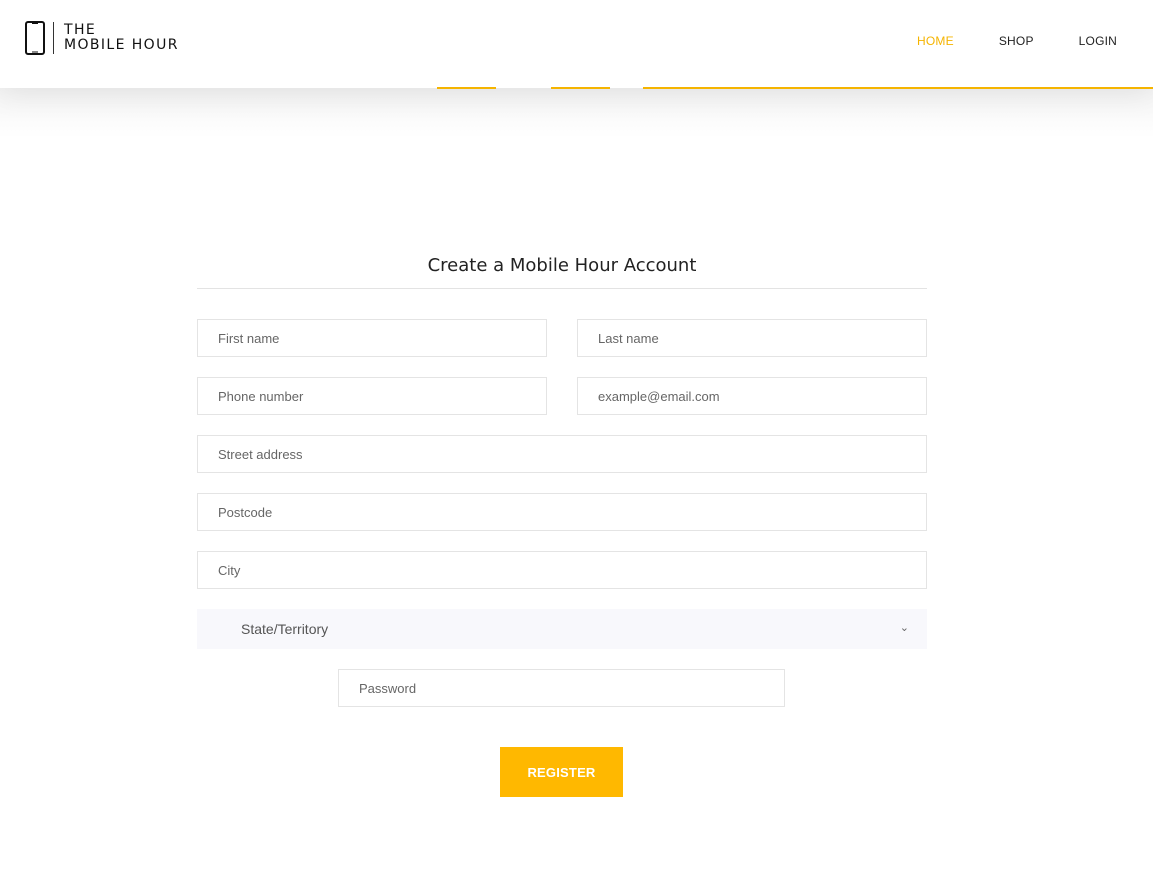 The width and height of the screenshot is (1153, 889). Describe the element at coordinates (80, 30) in the screenshot. I see `logo-line-1: THE` at that location.